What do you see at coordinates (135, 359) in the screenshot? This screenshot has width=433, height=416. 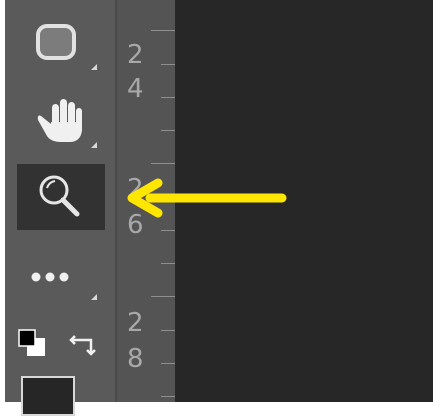 I see `ruler-label: 8` at bounding box center [135, 359].